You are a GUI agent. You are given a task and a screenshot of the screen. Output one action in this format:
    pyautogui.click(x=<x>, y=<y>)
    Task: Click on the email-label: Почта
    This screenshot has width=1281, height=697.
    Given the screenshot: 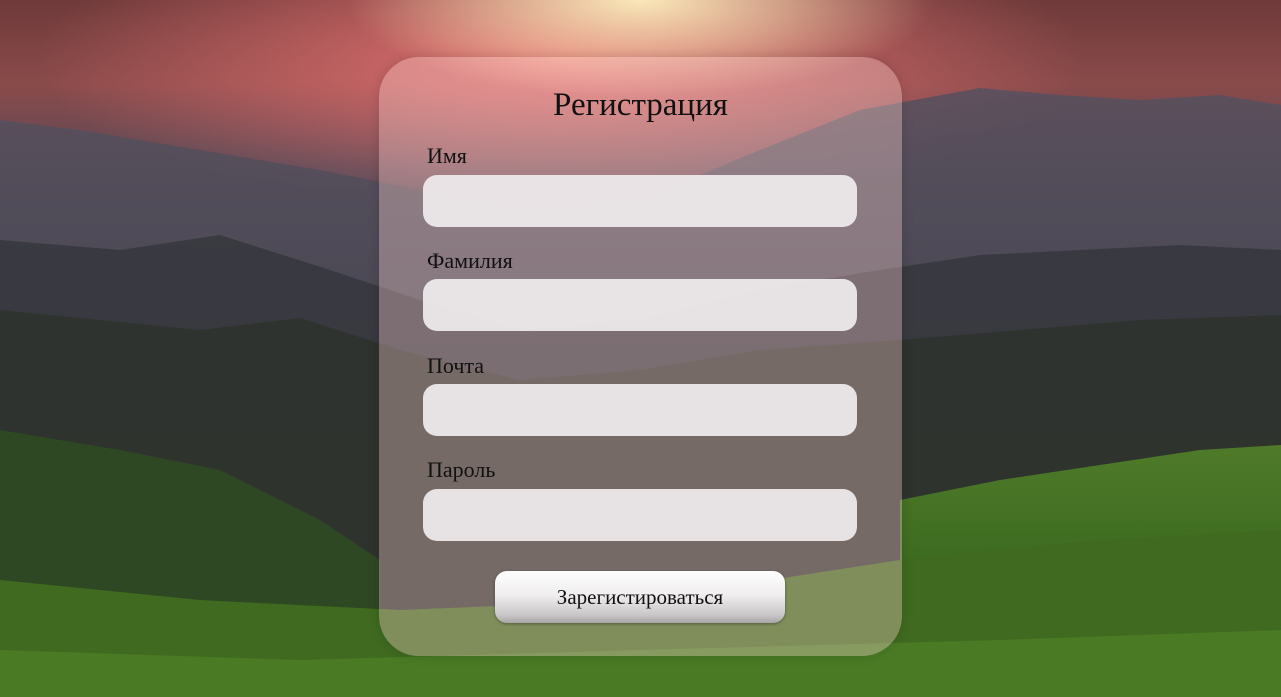 What is the action you would take?
    pyautogui.click(x=456, y=365)
    